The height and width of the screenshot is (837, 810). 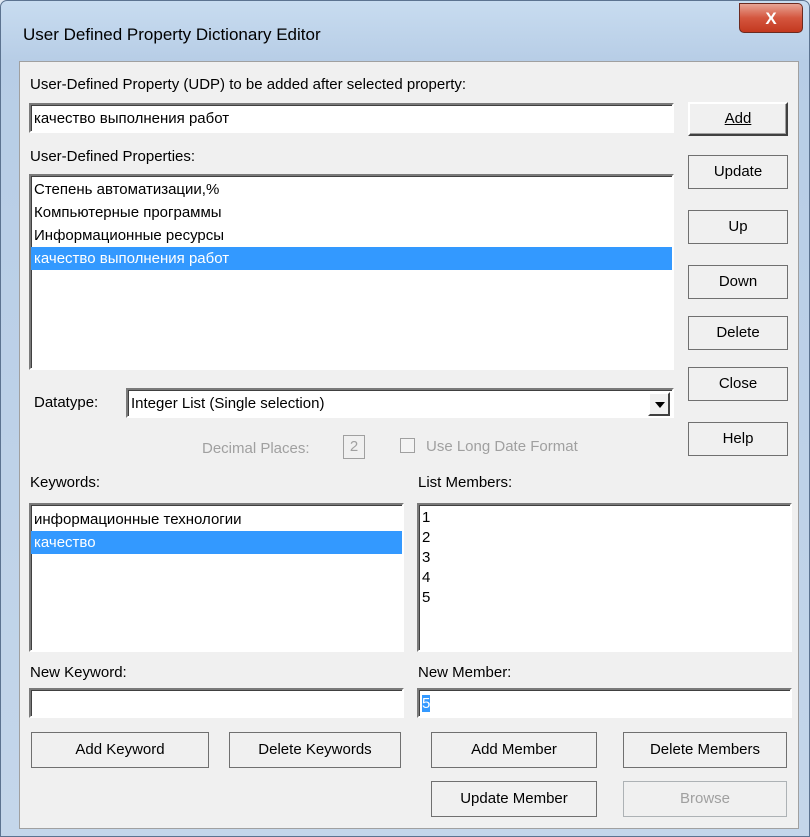 I want to click on help-button-label: Help, so click(x=738, y=438).